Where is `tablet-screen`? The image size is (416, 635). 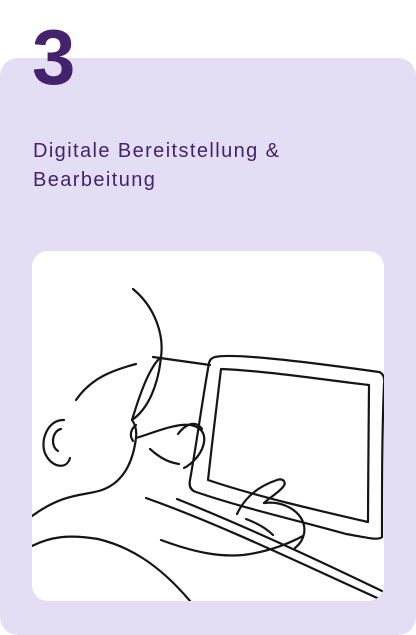
tablet-screen is located at coordinates (288, 445).